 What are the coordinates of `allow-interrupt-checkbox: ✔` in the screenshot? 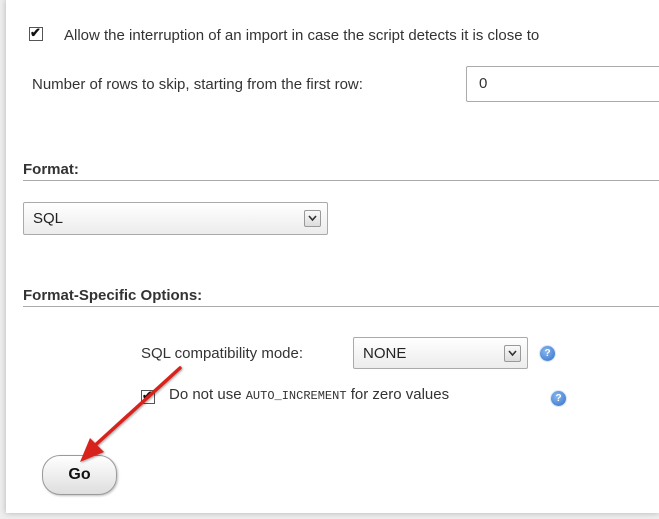 It's located at (36, 33).